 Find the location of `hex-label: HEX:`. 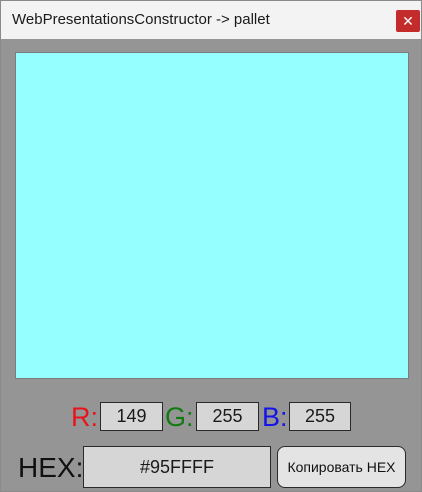

hex-label: HEX: is located at coordinates (51, 467).